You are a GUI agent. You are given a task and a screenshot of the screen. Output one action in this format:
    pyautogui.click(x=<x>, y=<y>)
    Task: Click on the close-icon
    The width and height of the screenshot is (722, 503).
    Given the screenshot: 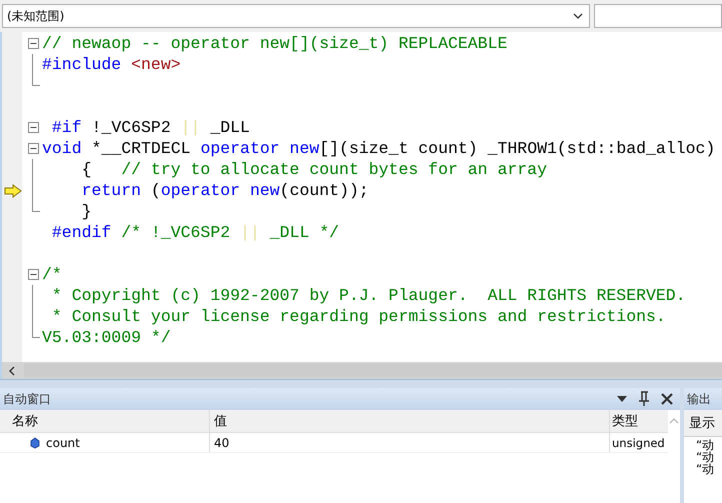 What is the action you would take?
    pyautogui.click(x=667, y=399)
    